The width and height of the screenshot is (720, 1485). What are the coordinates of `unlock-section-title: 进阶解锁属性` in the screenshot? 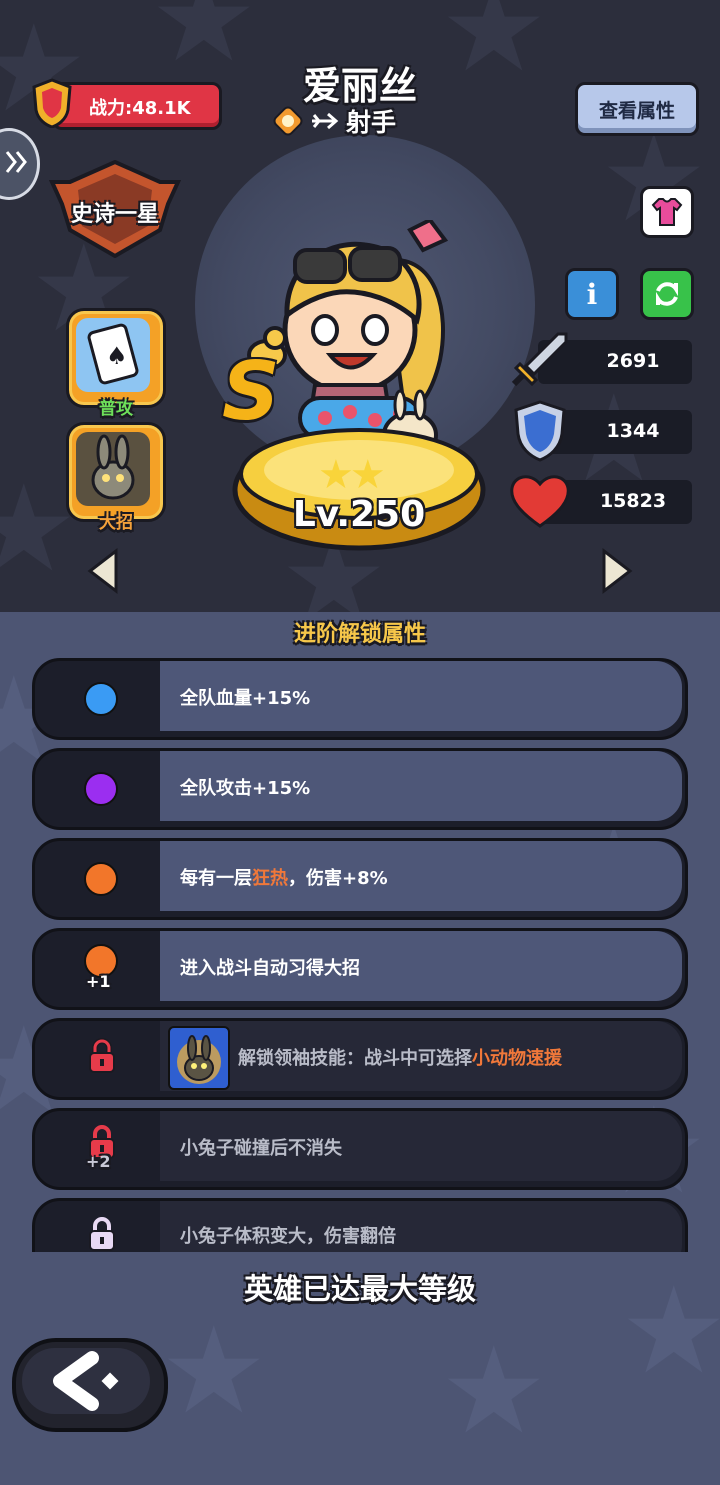 It's located at (359, 634).